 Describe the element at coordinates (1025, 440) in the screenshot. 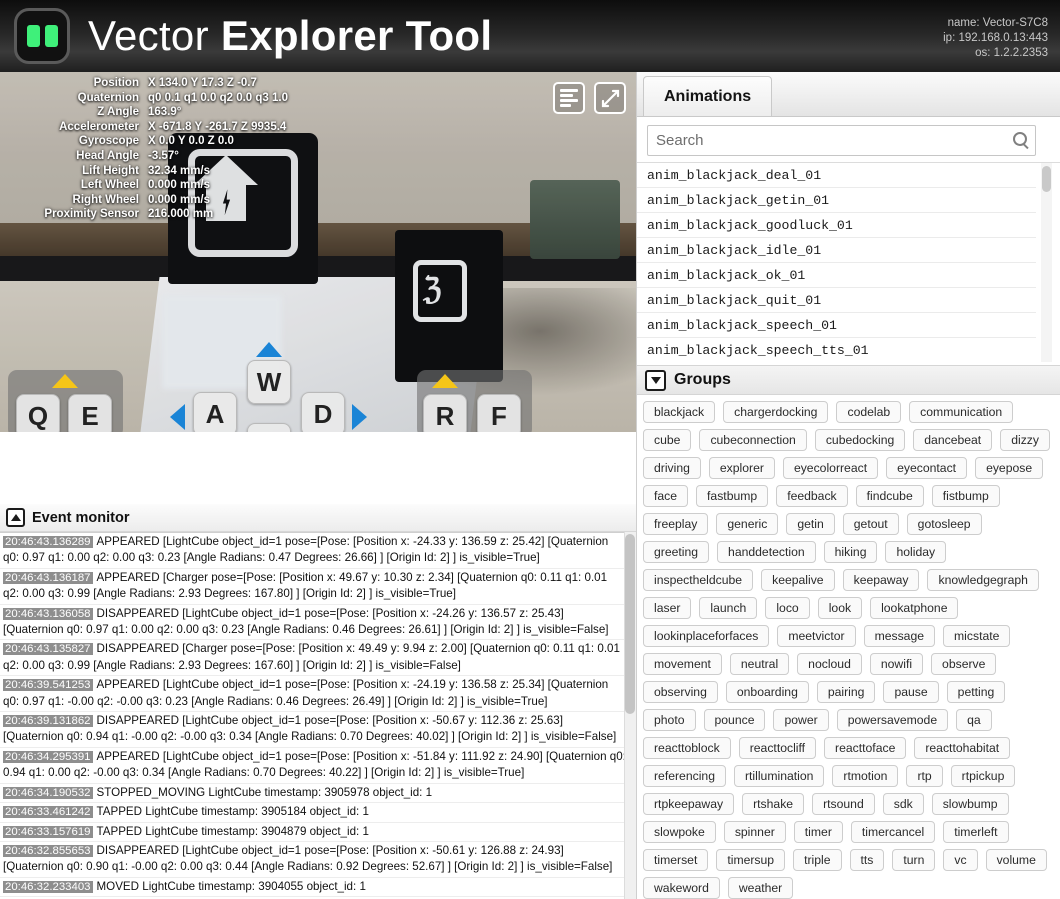

I see `group-tag: dizzy` at that location.